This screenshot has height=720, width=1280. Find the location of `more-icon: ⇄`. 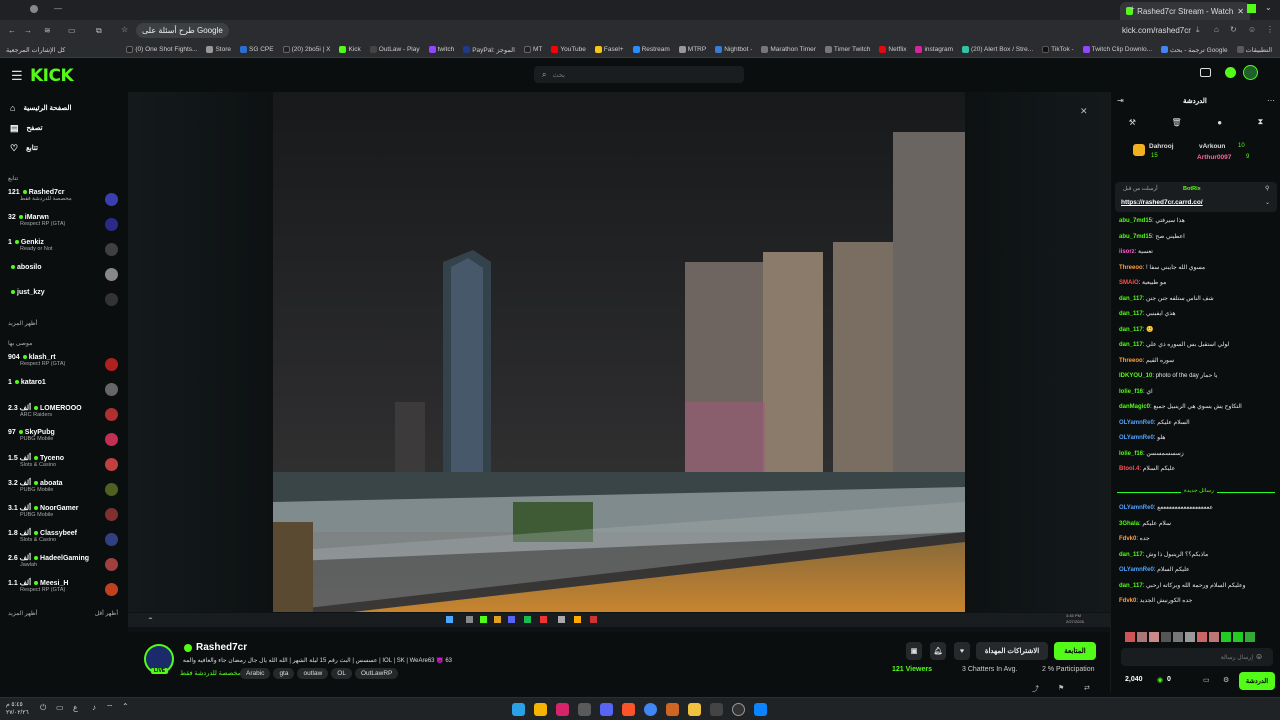

more-icon: ⇄ is located at coordinates (1087, 688).